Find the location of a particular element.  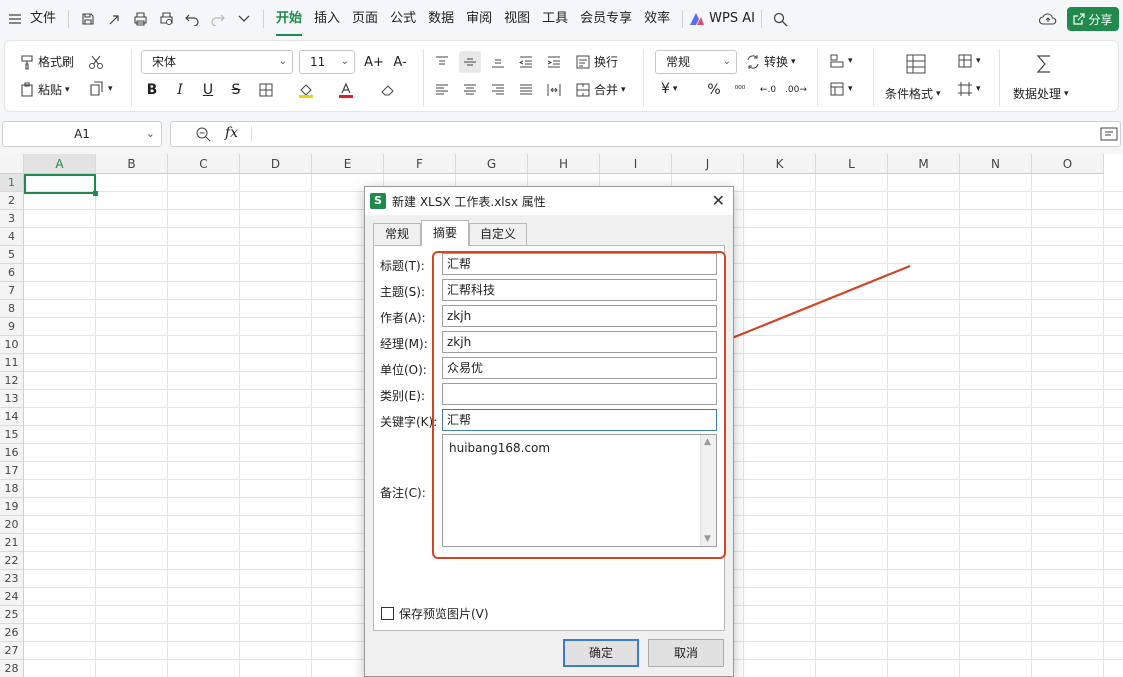

row-header: 15 is located at coordinates (12, 435).